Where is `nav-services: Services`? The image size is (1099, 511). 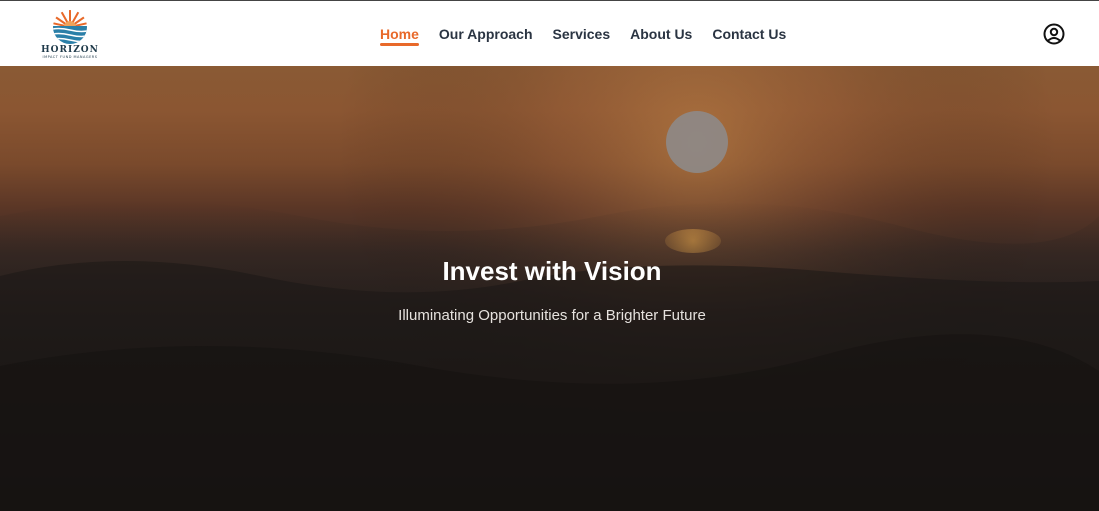 nav-services: Services is located at coordinates (582, 34).